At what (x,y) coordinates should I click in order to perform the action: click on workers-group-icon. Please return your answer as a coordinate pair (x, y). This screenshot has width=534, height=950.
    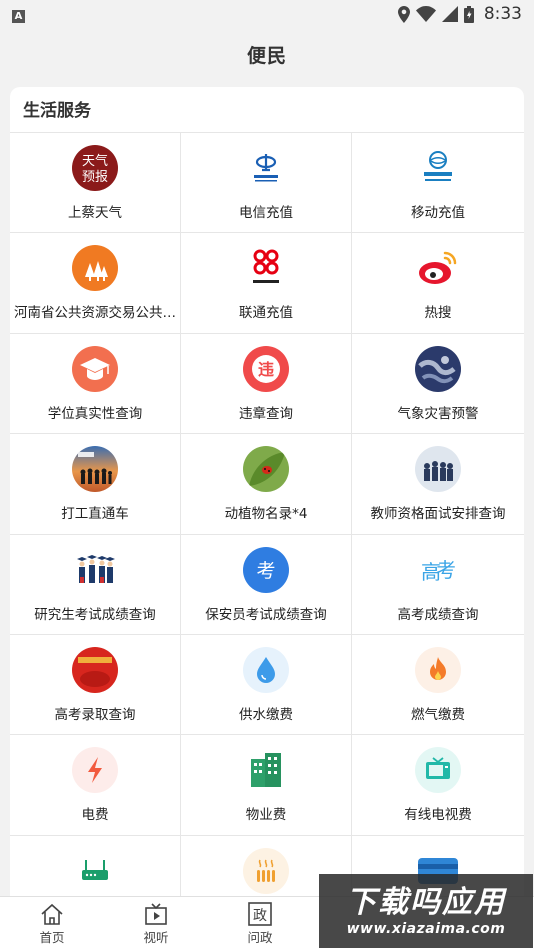
    Looking at the image, I should click on (95, 469).